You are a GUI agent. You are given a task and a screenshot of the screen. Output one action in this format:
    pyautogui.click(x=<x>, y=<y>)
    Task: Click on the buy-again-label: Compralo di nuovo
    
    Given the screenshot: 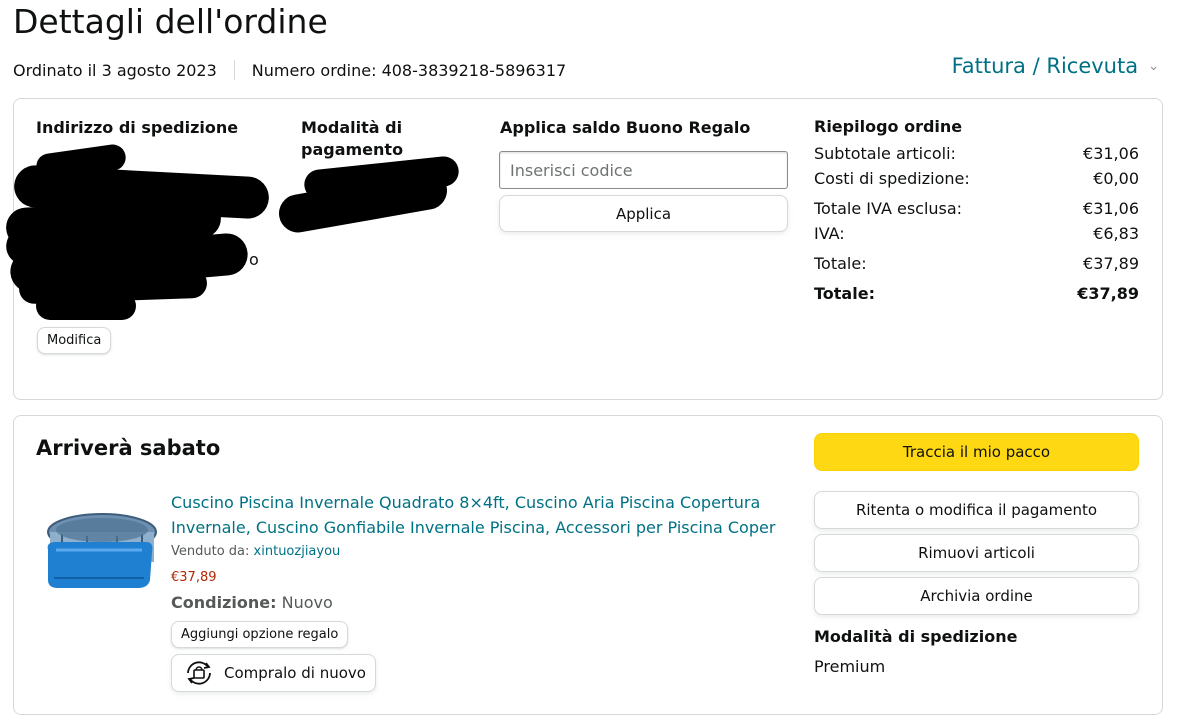 What is the action you would take?
    pyautogui.click(x=295, y=673)
    